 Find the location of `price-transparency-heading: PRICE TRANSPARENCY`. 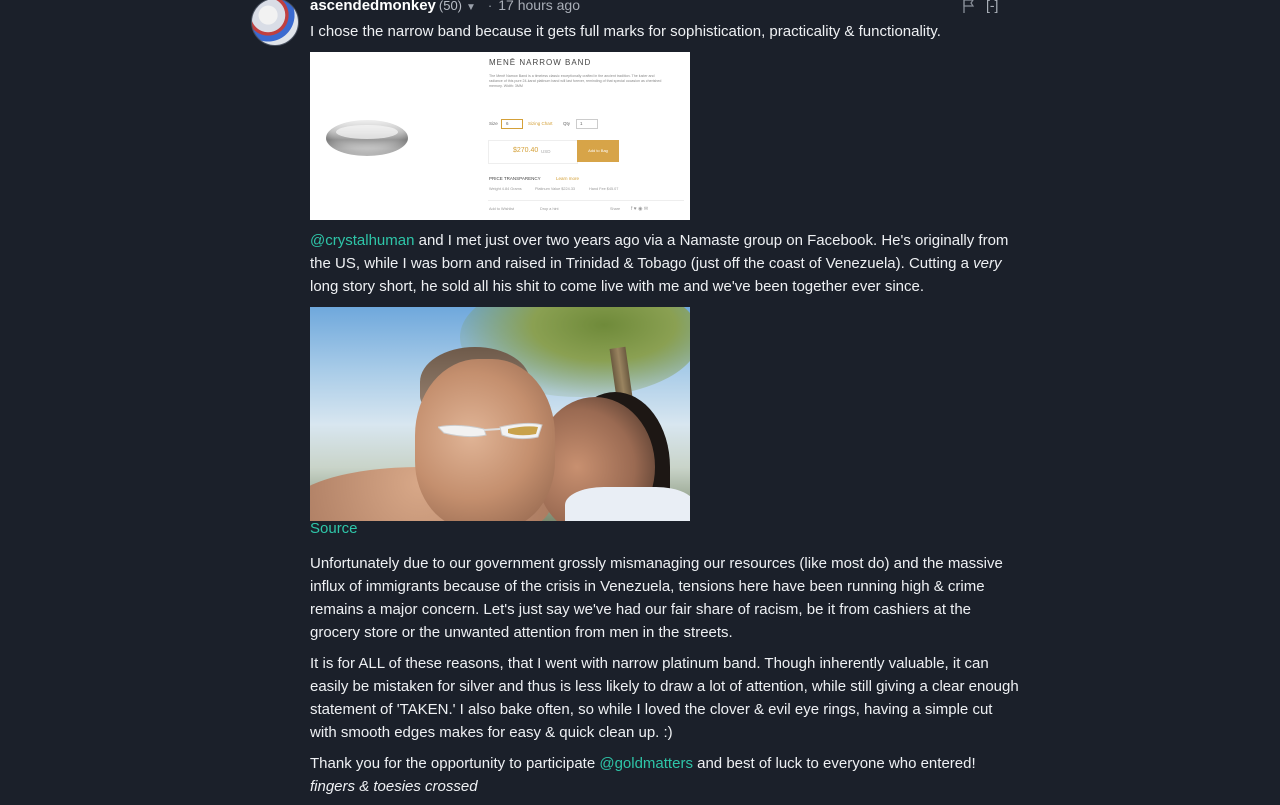

price-transparency-heading: PRICE TRANSPARENCY is located at coordinates (515, 178).